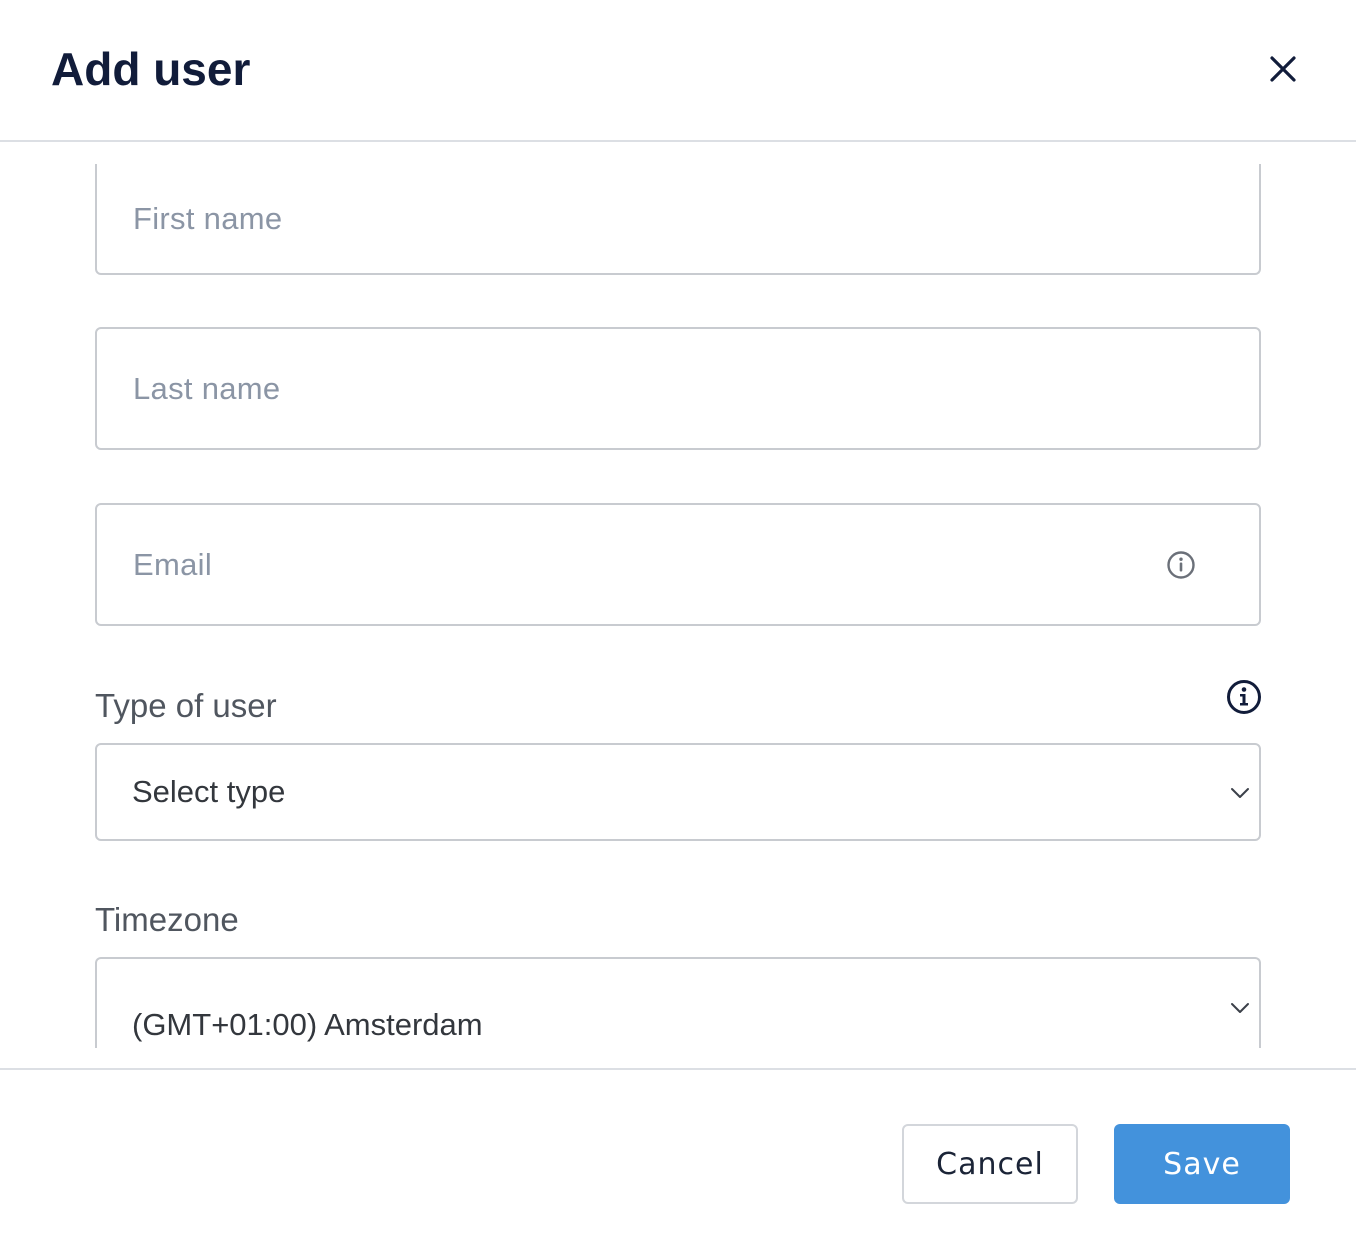 The image size is (1356, 1248). What do you see at coordinates (678, 388) in the screenshot?
I see `last-name-field: Last name` at bounding box center [678, 388].